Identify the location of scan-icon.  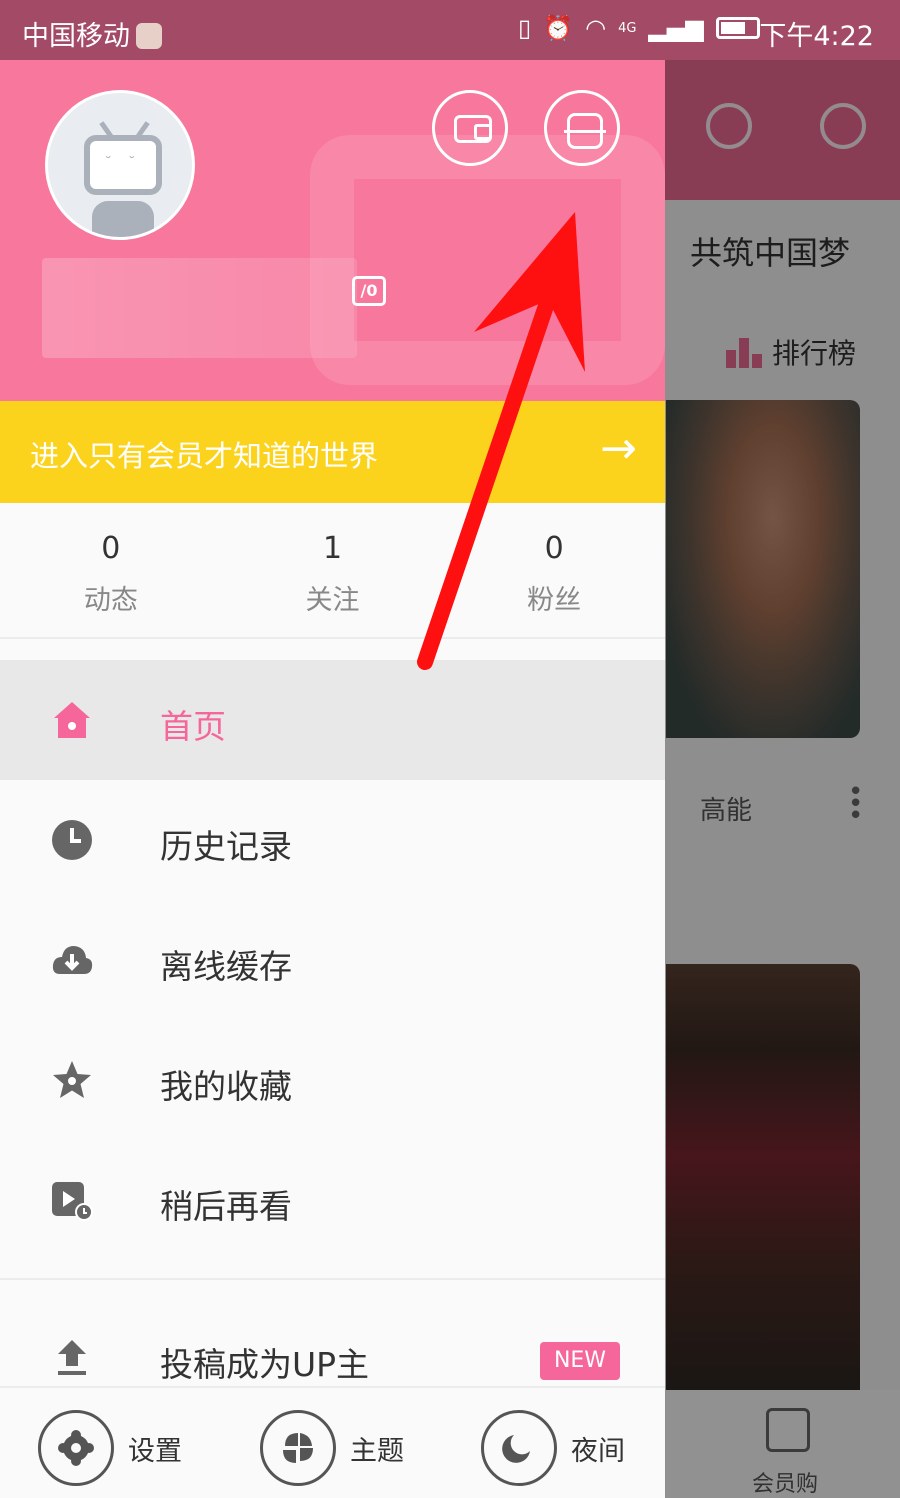
(585, 131).